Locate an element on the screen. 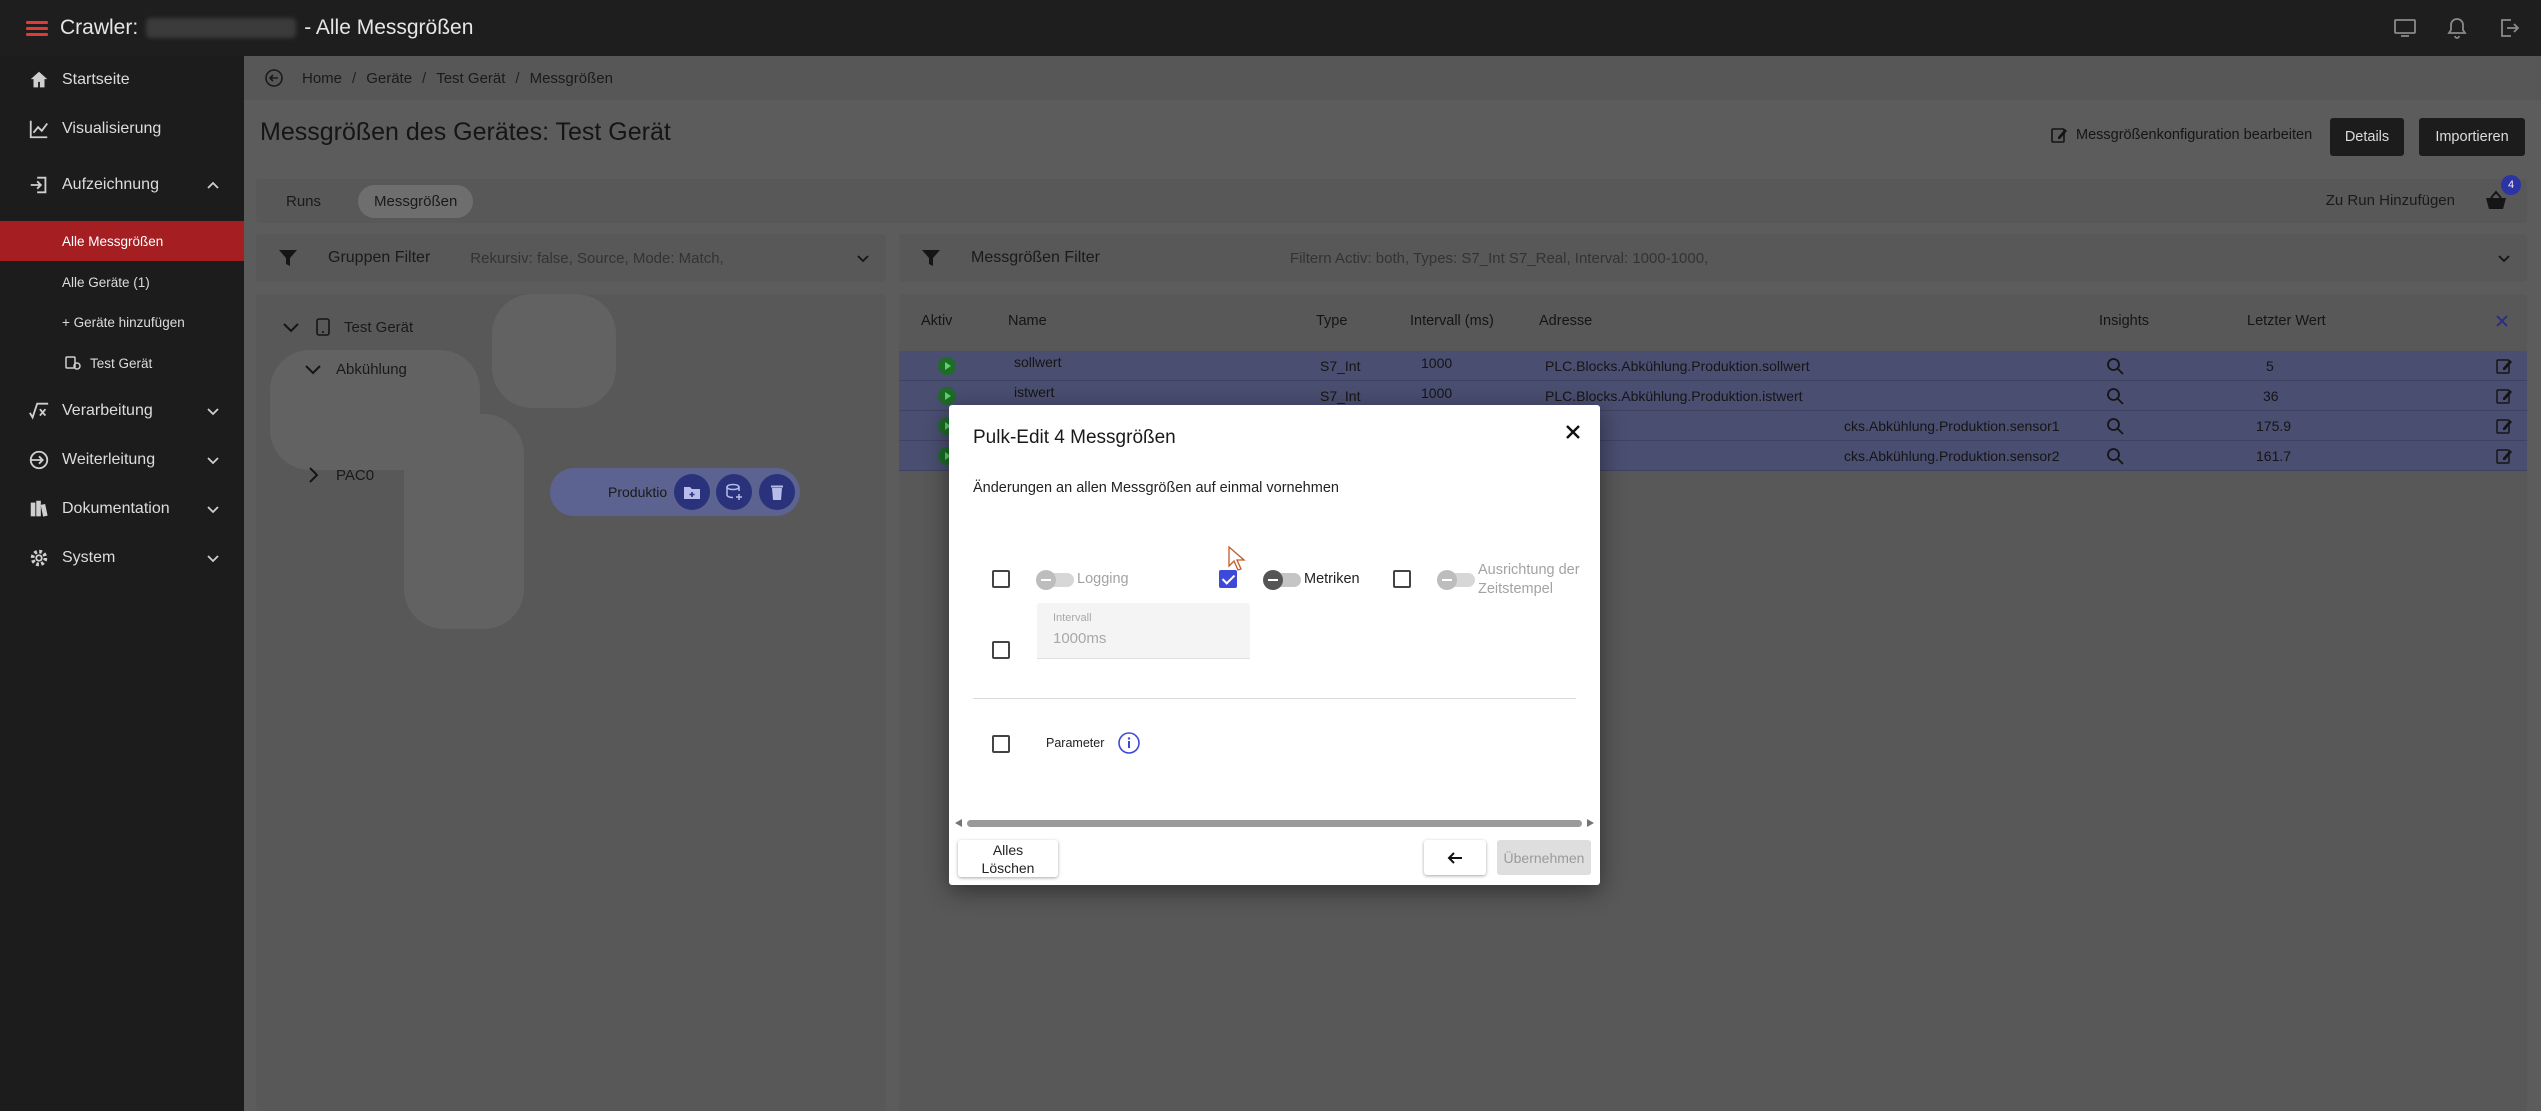 The width and height of the screenshot is (2541, 1111). book-icon is located at coordinates (39, 508).